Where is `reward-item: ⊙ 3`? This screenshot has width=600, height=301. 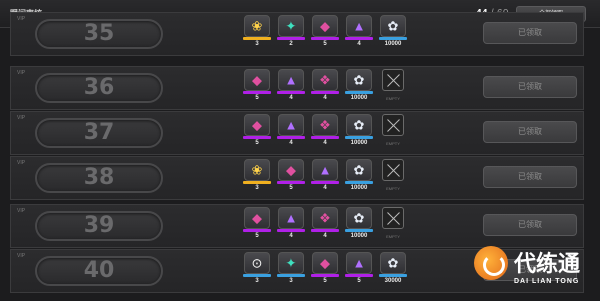 reward-item: ⊙ 3 is located at coordinates (257, 268).